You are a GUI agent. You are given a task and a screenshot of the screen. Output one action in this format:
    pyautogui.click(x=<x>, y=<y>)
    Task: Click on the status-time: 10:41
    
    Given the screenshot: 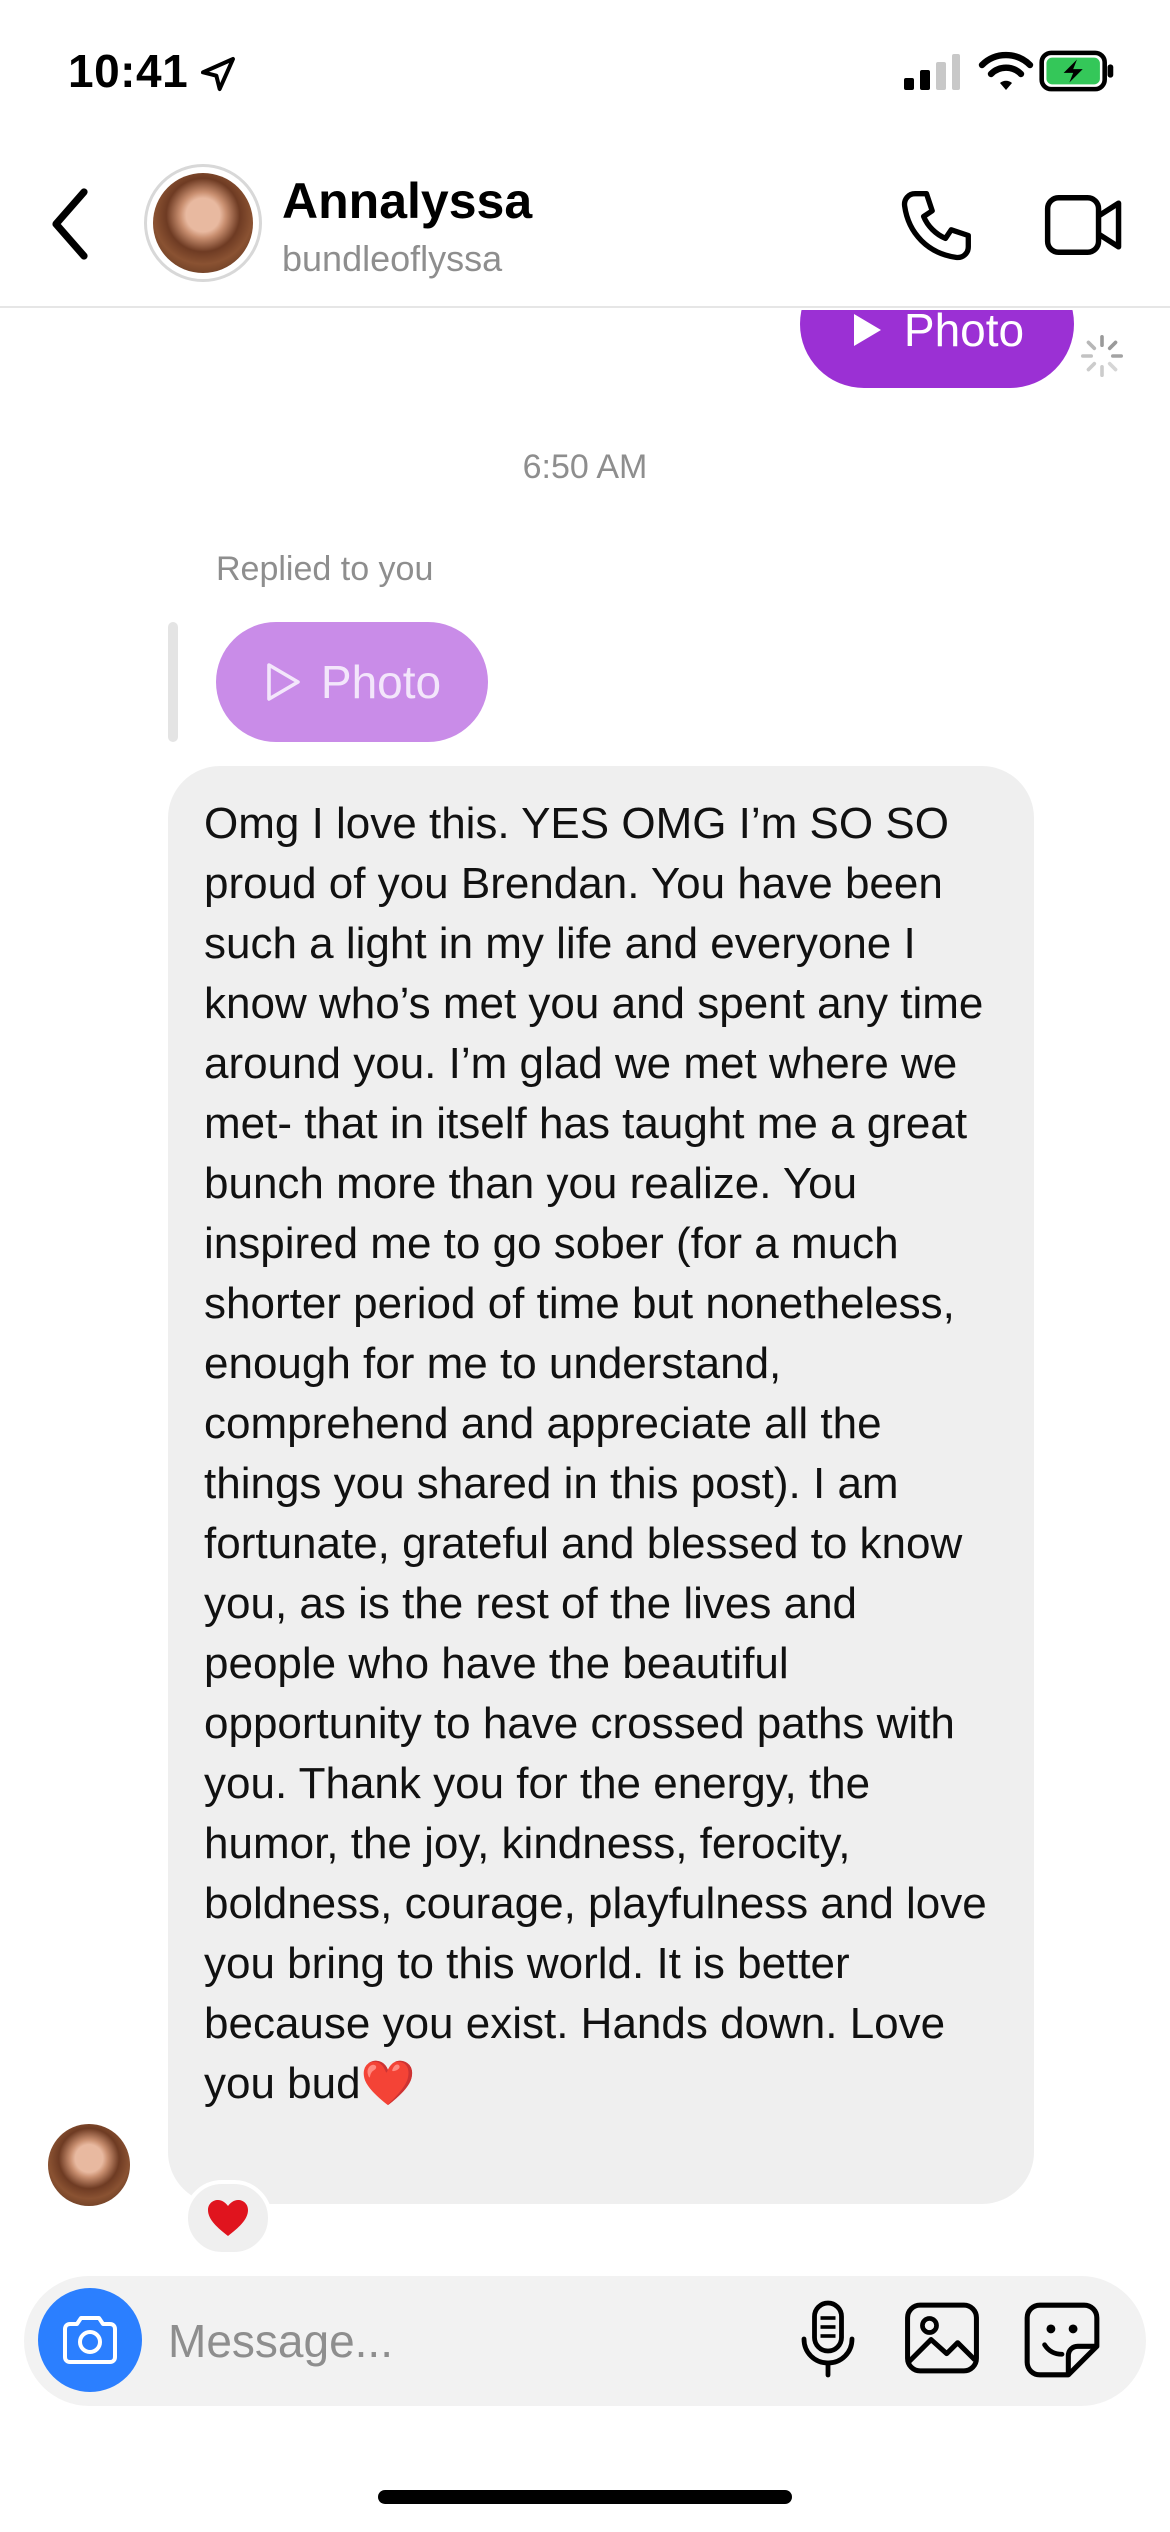 What is the action you would take?
    pyautogui.click(x=128, y=71)
    